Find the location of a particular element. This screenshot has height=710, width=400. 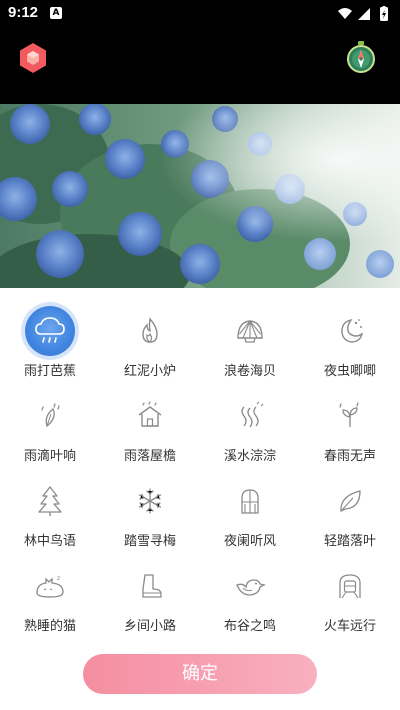

status-icons is located at coordinates (363, 13).